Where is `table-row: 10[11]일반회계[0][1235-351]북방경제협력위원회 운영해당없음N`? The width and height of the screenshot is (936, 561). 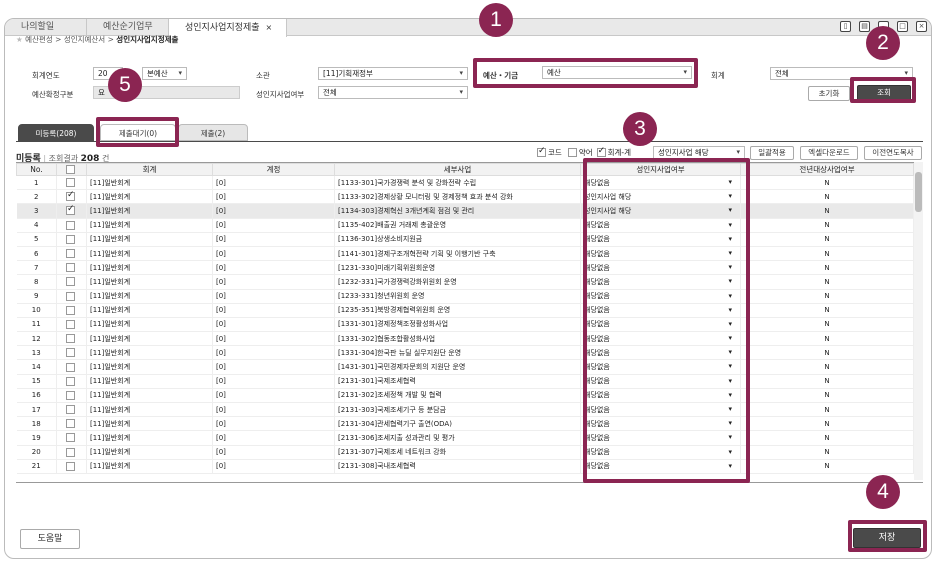 table-row: 10[11]일반회계[0][1235-351]북방경제협력위원회 운영해당없음N is located at coordinates (465, 310).